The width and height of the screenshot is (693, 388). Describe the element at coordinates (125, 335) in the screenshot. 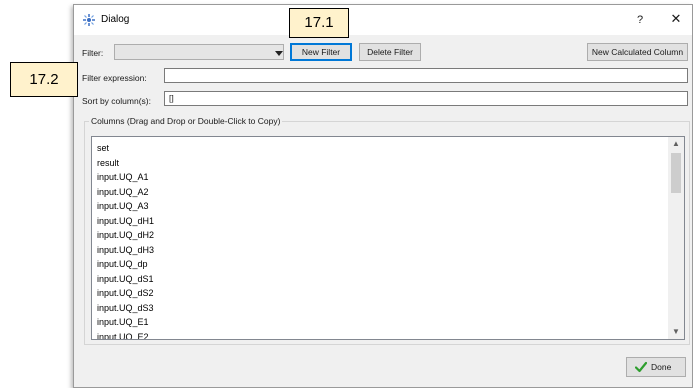

I see `list-item: input.UQ_E2` at that location.